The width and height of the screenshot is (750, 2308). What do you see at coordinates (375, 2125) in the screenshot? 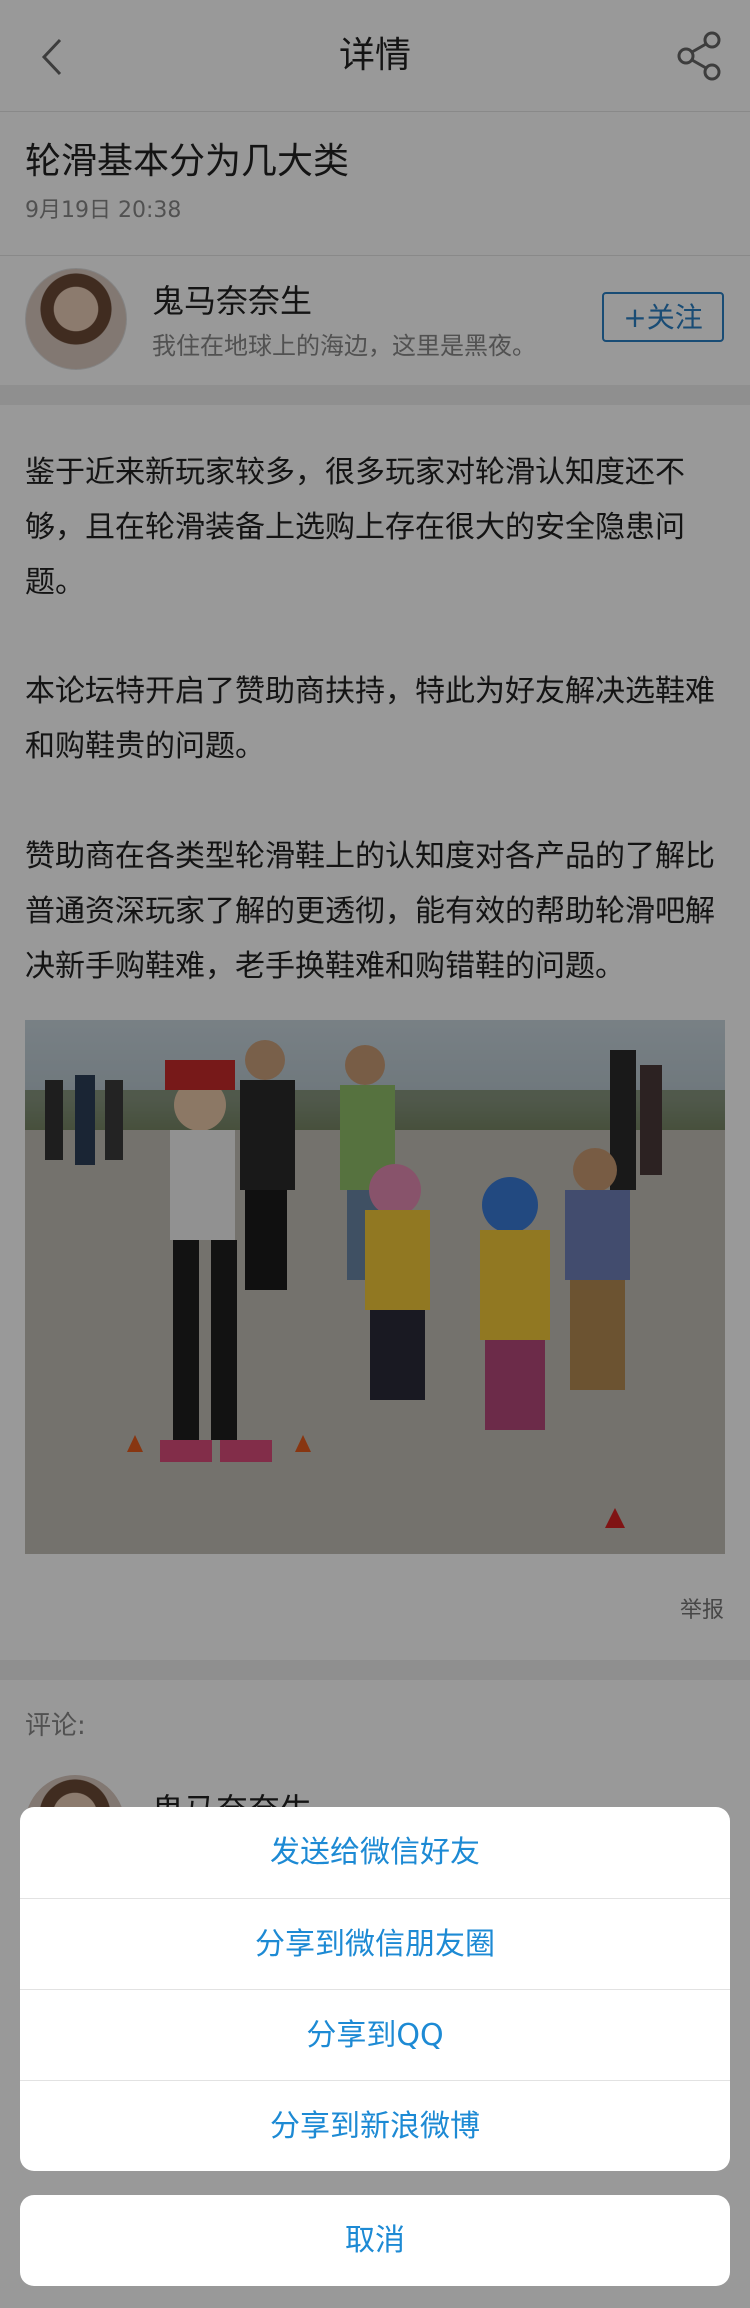
I see `share-weibo-button: 分享到新浪微博` at bounding box center [375, 2125].